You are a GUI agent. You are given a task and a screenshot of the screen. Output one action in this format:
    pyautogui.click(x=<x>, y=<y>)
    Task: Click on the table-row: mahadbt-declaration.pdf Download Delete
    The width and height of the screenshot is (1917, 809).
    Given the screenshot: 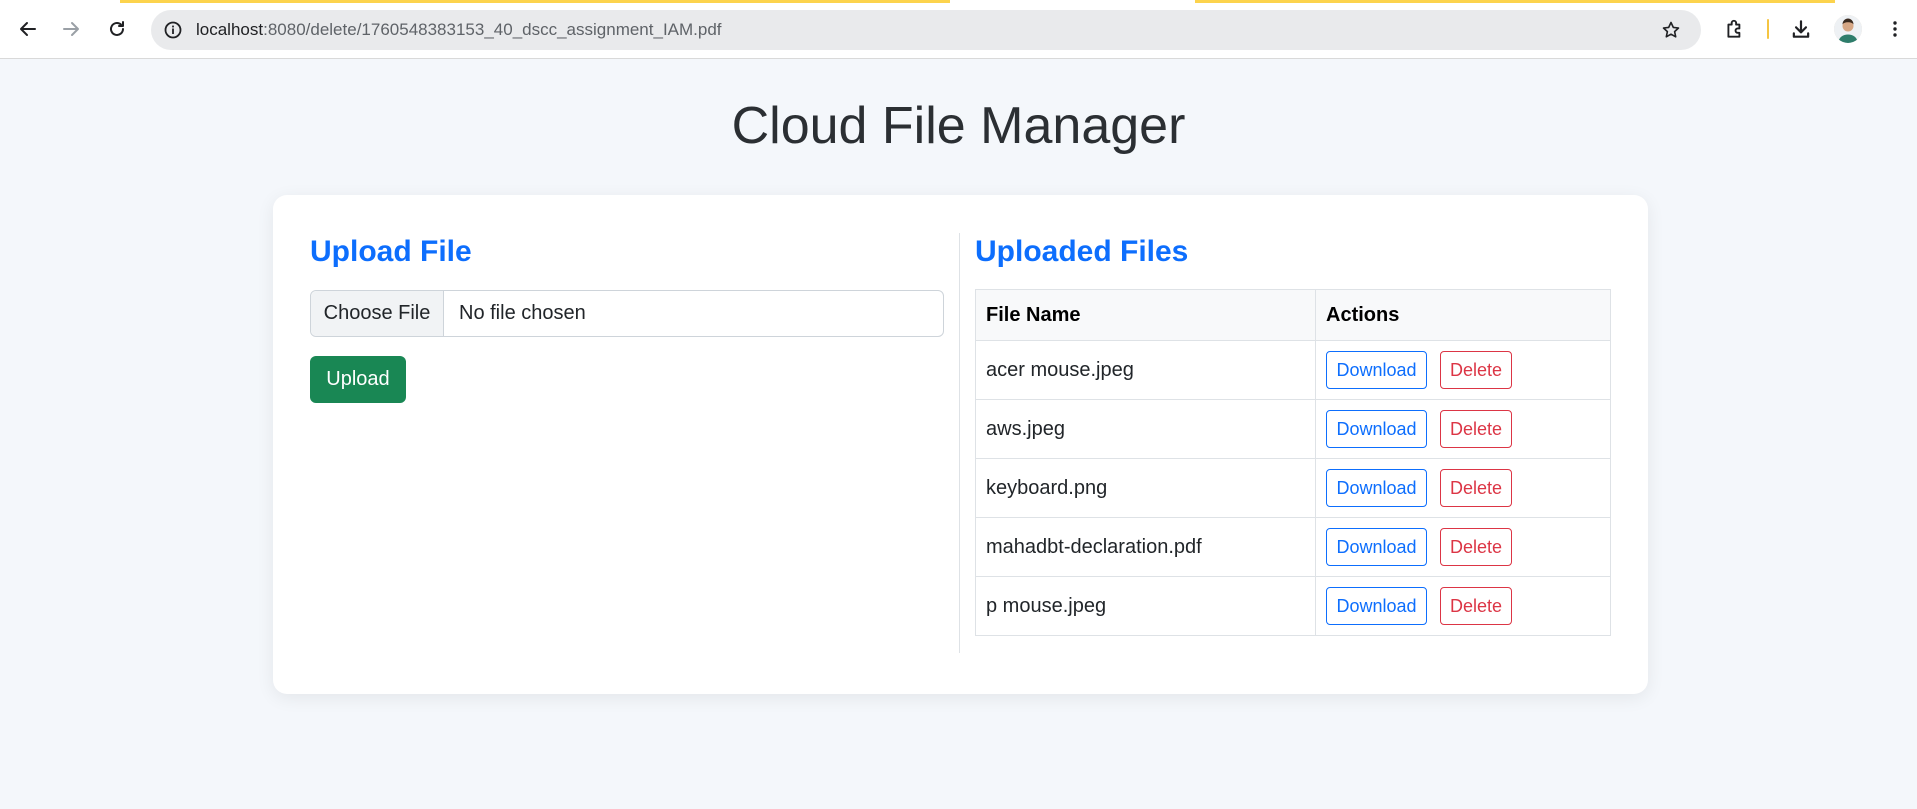 What is the action you would take?
    pyautogui.click(x=1293, y=547)
    